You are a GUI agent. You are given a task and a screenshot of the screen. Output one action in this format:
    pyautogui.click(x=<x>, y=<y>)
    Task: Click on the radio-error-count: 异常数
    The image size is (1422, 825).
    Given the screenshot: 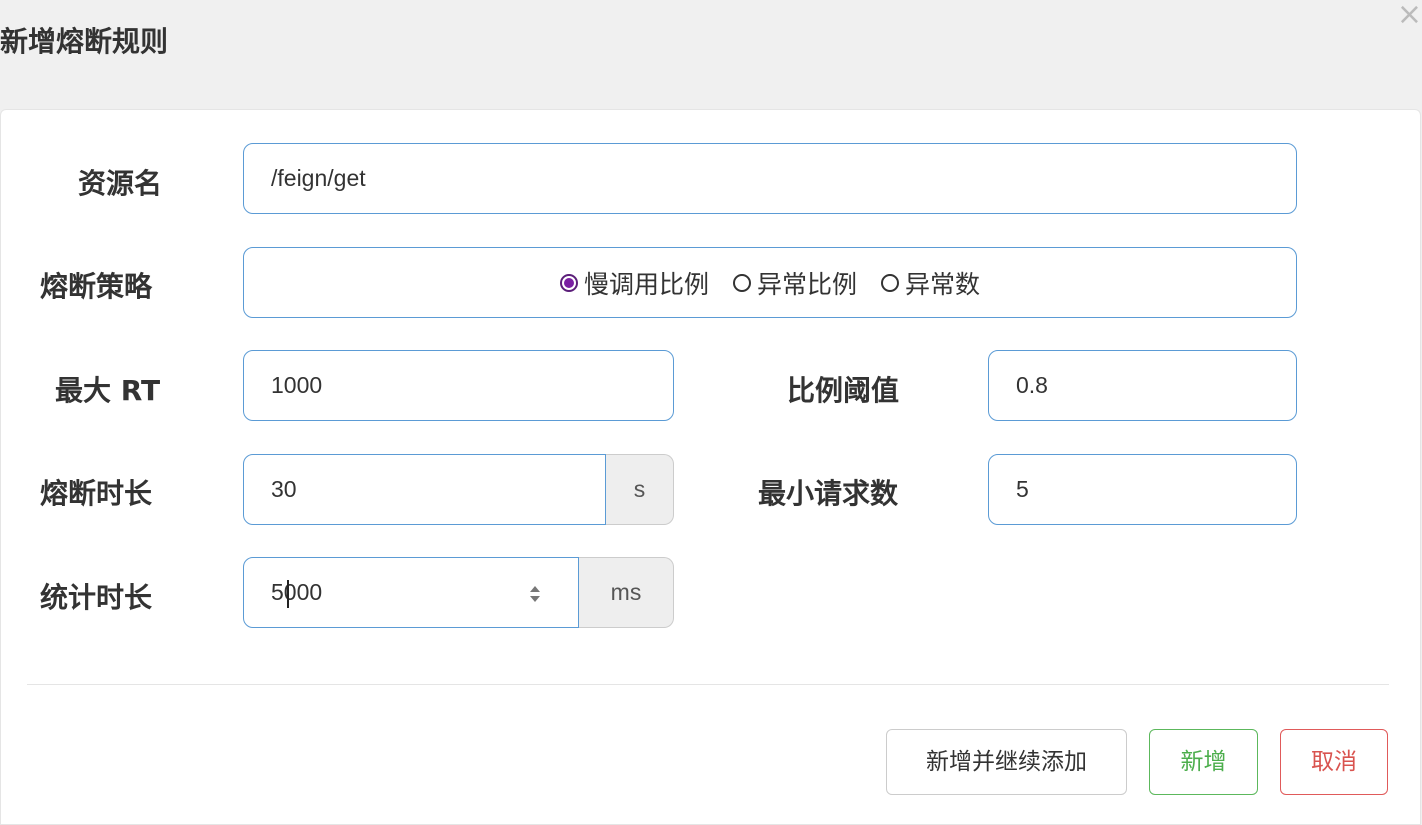 What is the action you would take?
    pyautogui.click(x=930, y=283)
    